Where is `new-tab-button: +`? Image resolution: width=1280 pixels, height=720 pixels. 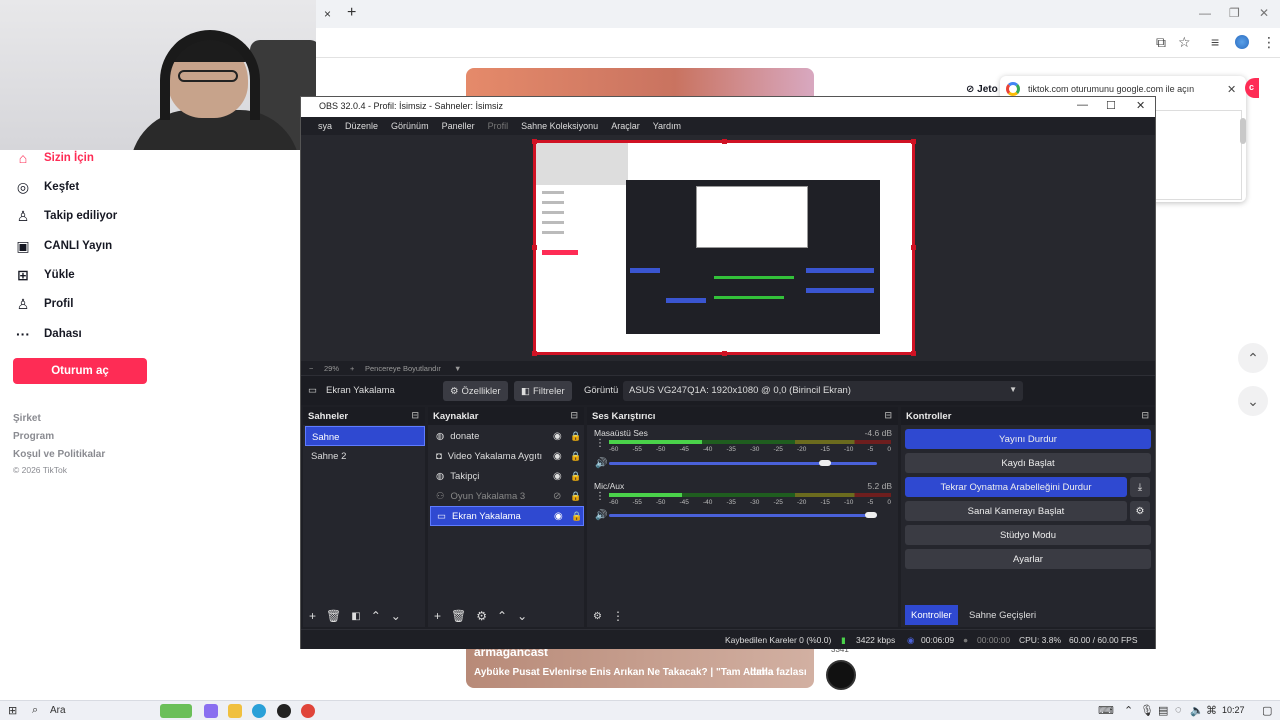 new-tab-button: + is located at coordinates (351, 13).